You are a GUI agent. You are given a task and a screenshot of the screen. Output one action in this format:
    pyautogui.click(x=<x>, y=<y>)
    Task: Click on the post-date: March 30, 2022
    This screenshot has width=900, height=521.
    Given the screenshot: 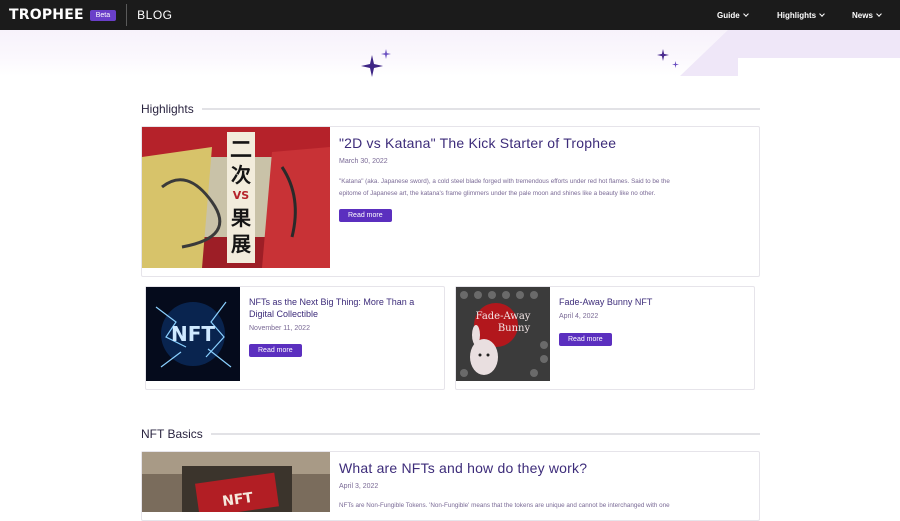 What is the action you would take?
    pyautogui.click(x=363, y=161)
    